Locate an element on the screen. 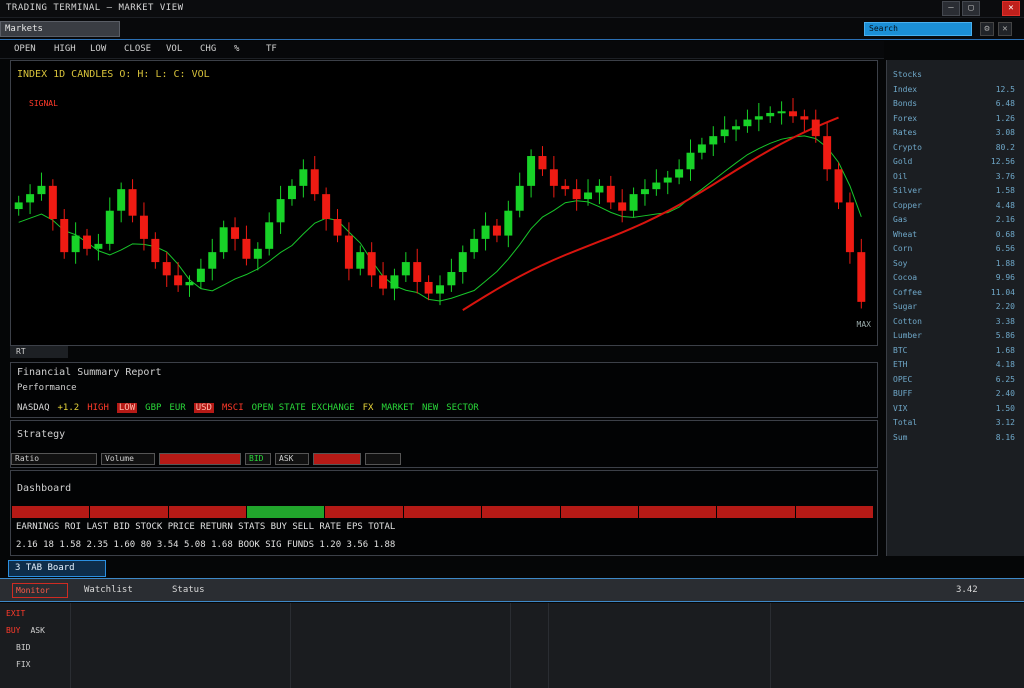  toolbar-item-high: HIGH is located at coordinates (65, 49).